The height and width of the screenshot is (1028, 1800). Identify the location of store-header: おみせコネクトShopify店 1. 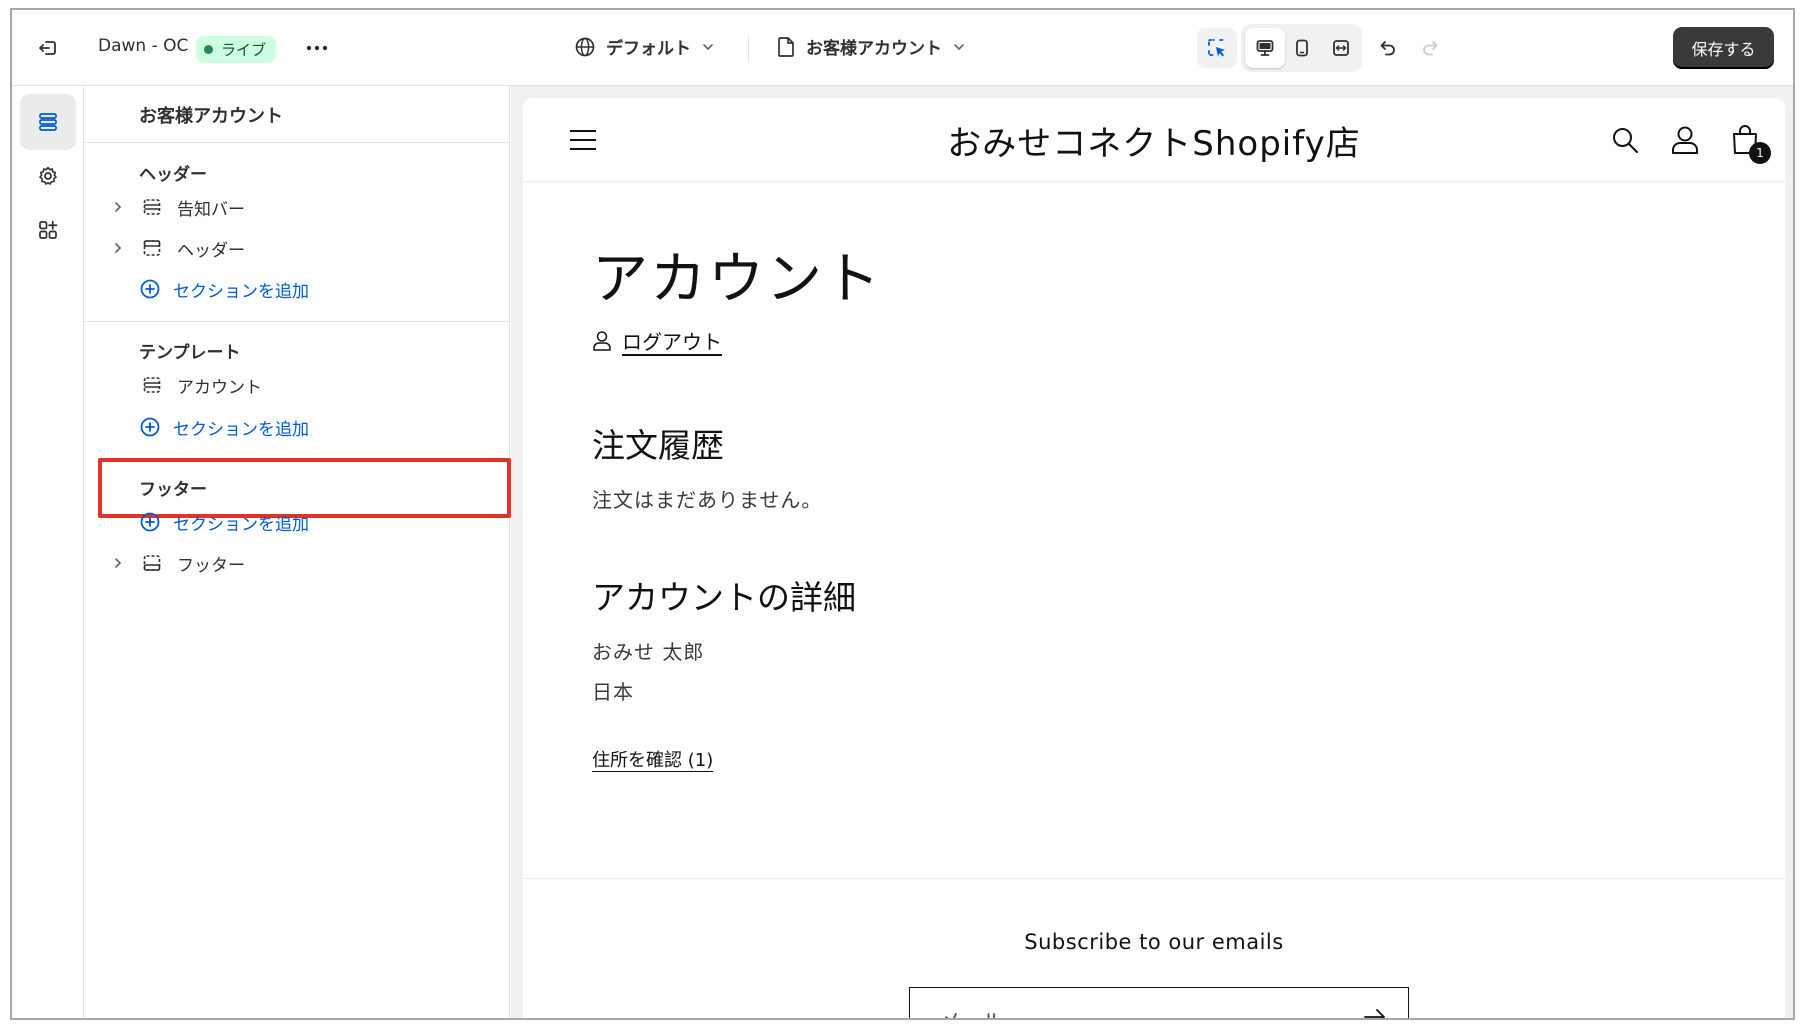
(1154, 140).